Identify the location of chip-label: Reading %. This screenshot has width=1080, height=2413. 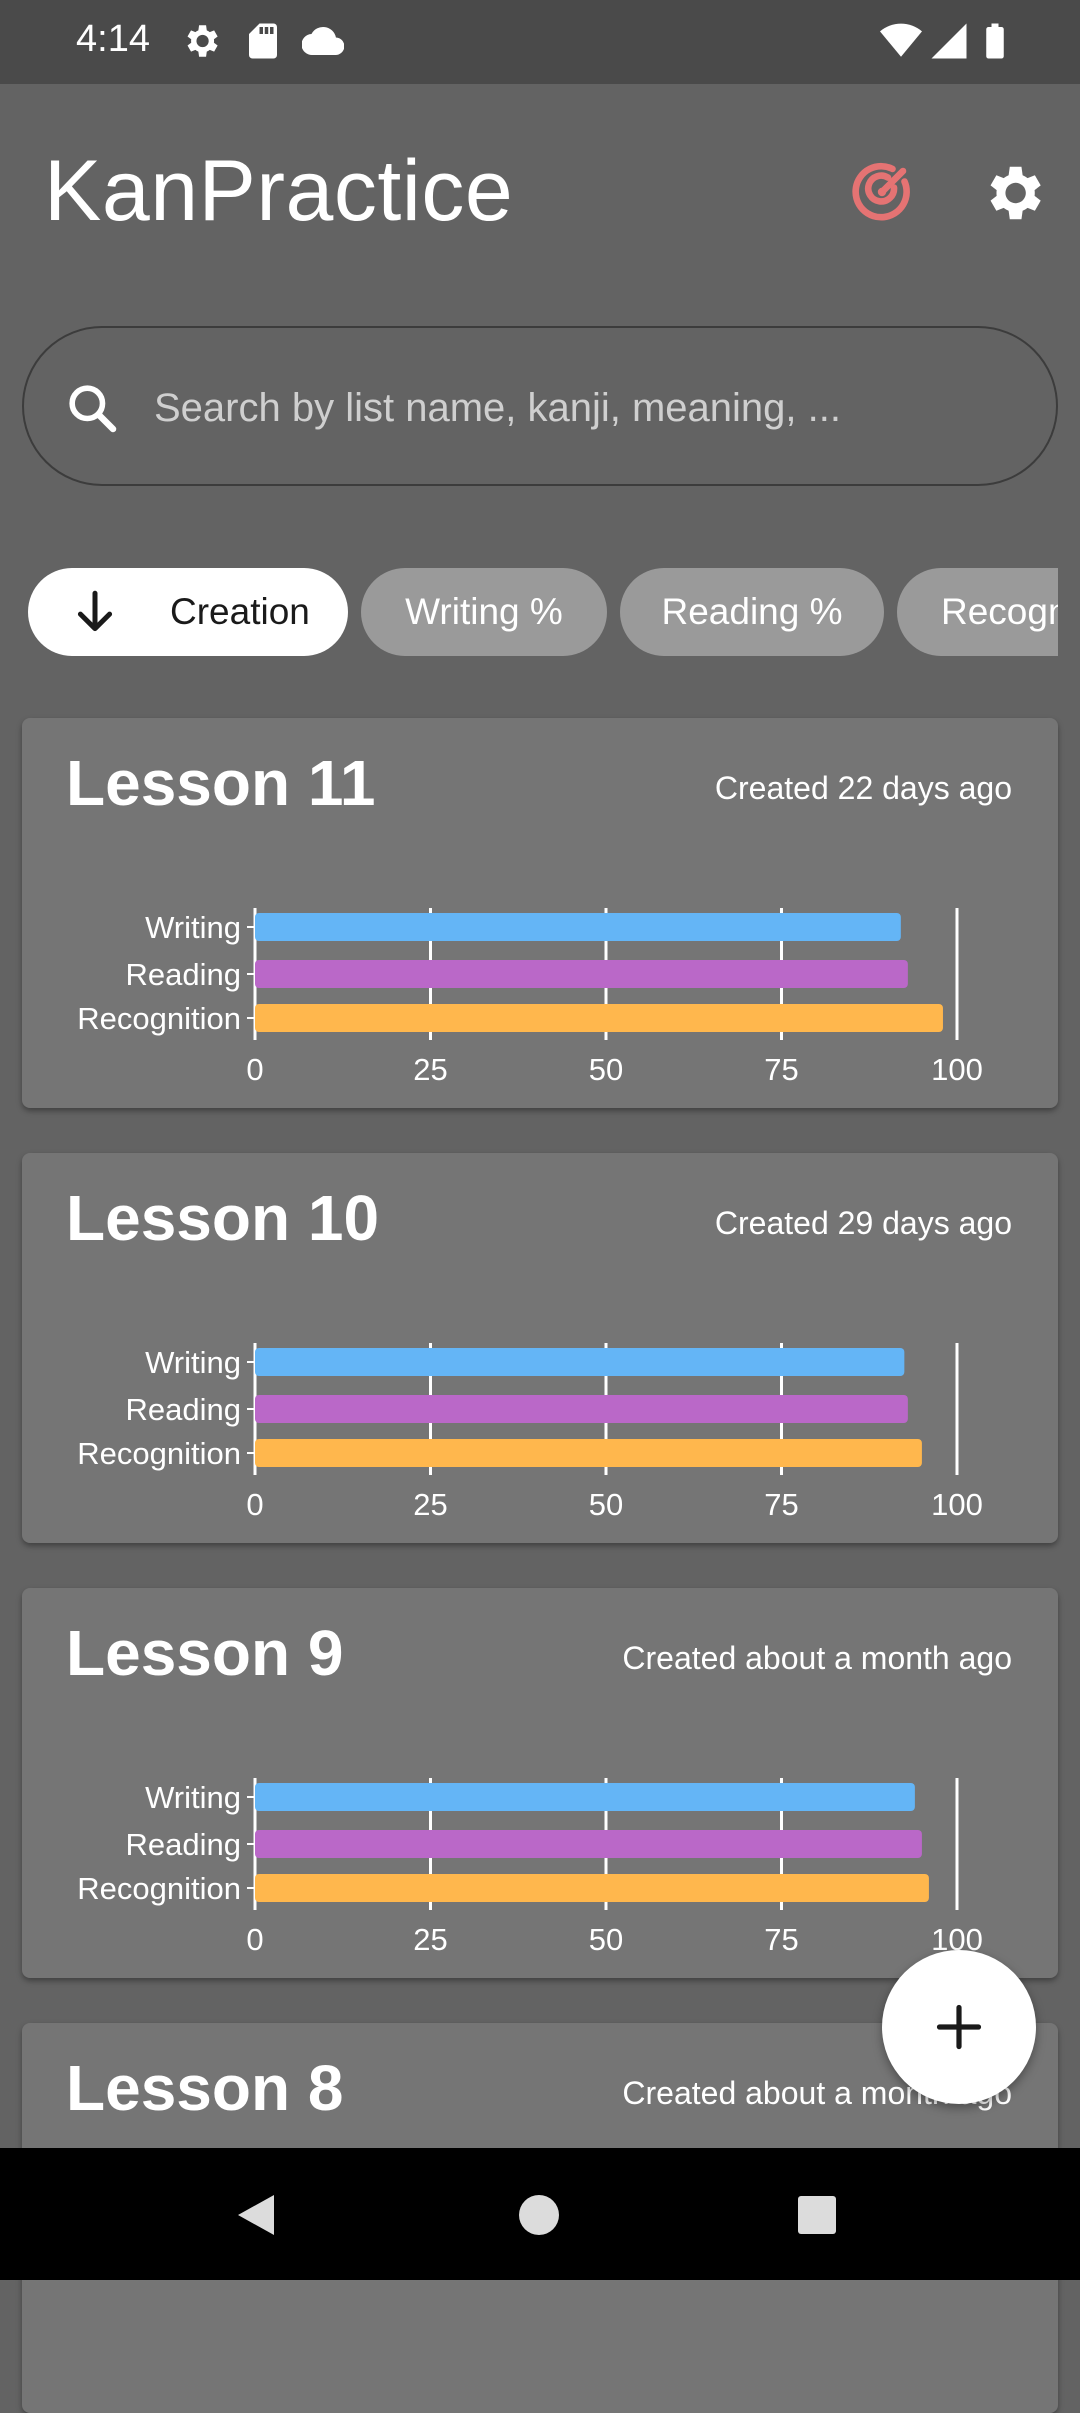
(752, 611).